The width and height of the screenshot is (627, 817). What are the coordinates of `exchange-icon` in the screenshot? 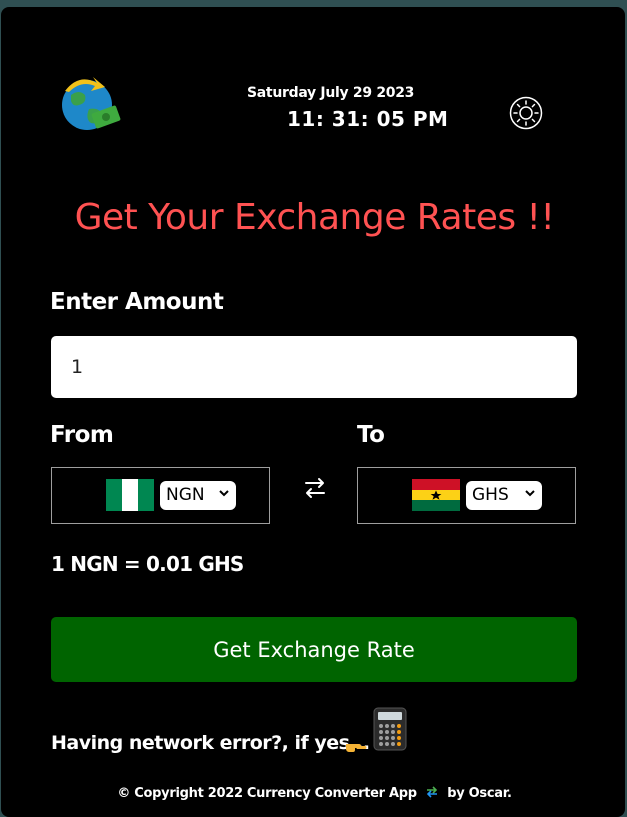 It's located at (432, 792).